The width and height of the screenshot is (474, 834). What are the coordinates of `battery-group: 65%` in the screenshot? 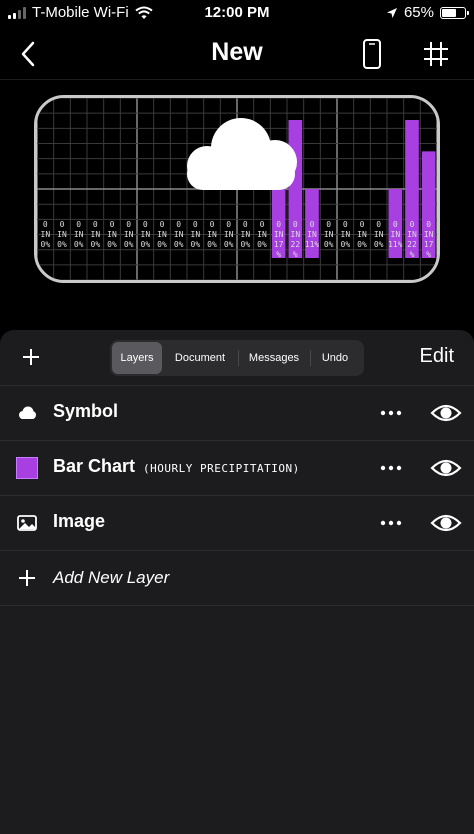 It's located at (427, 12).